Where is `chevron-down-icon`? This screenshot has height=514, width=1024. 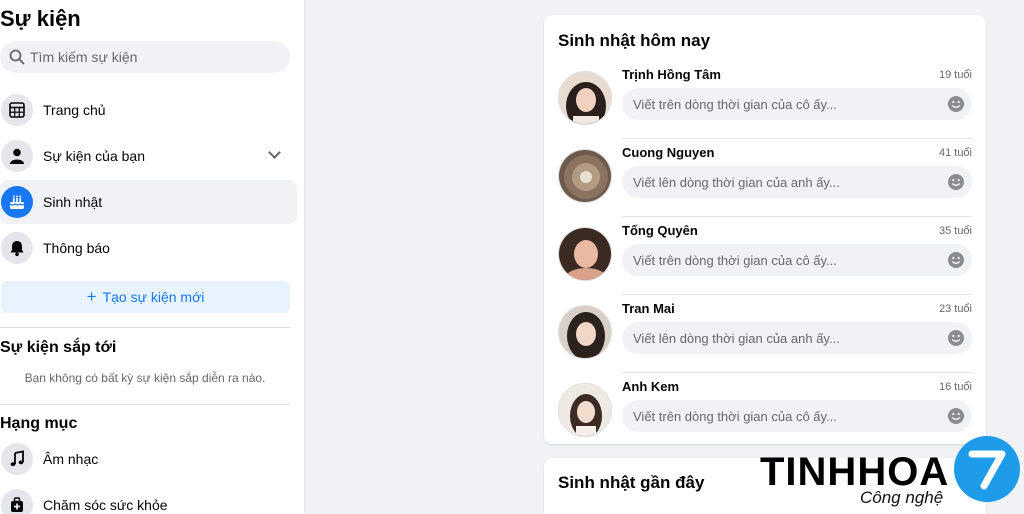
chevron-down-icon is located at coordinates (274, 152).